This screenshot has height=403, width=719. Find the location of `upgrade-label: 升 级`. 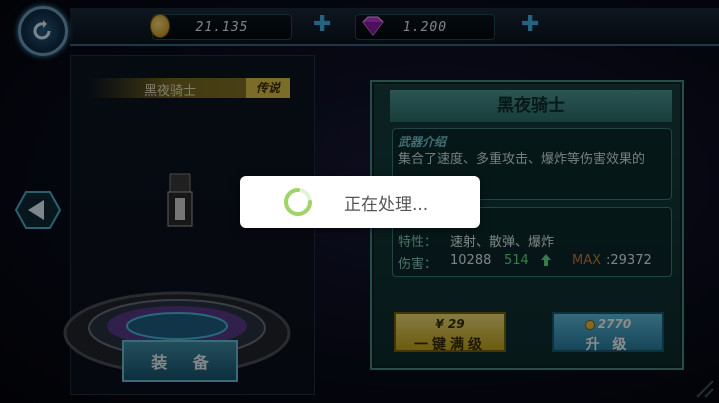

upgrade-label: 升 级 is located at coordinates (608, 345).